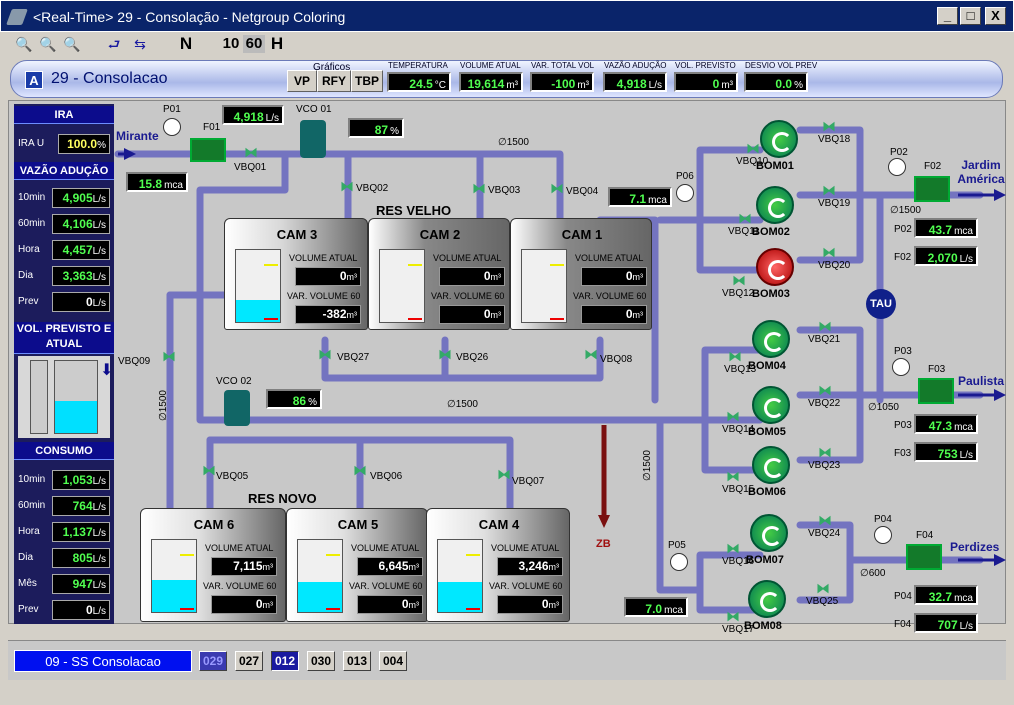 The width and height of the screenshot is (1014, 705). I want to click on pump-bom01-icon, so click(779, 139).